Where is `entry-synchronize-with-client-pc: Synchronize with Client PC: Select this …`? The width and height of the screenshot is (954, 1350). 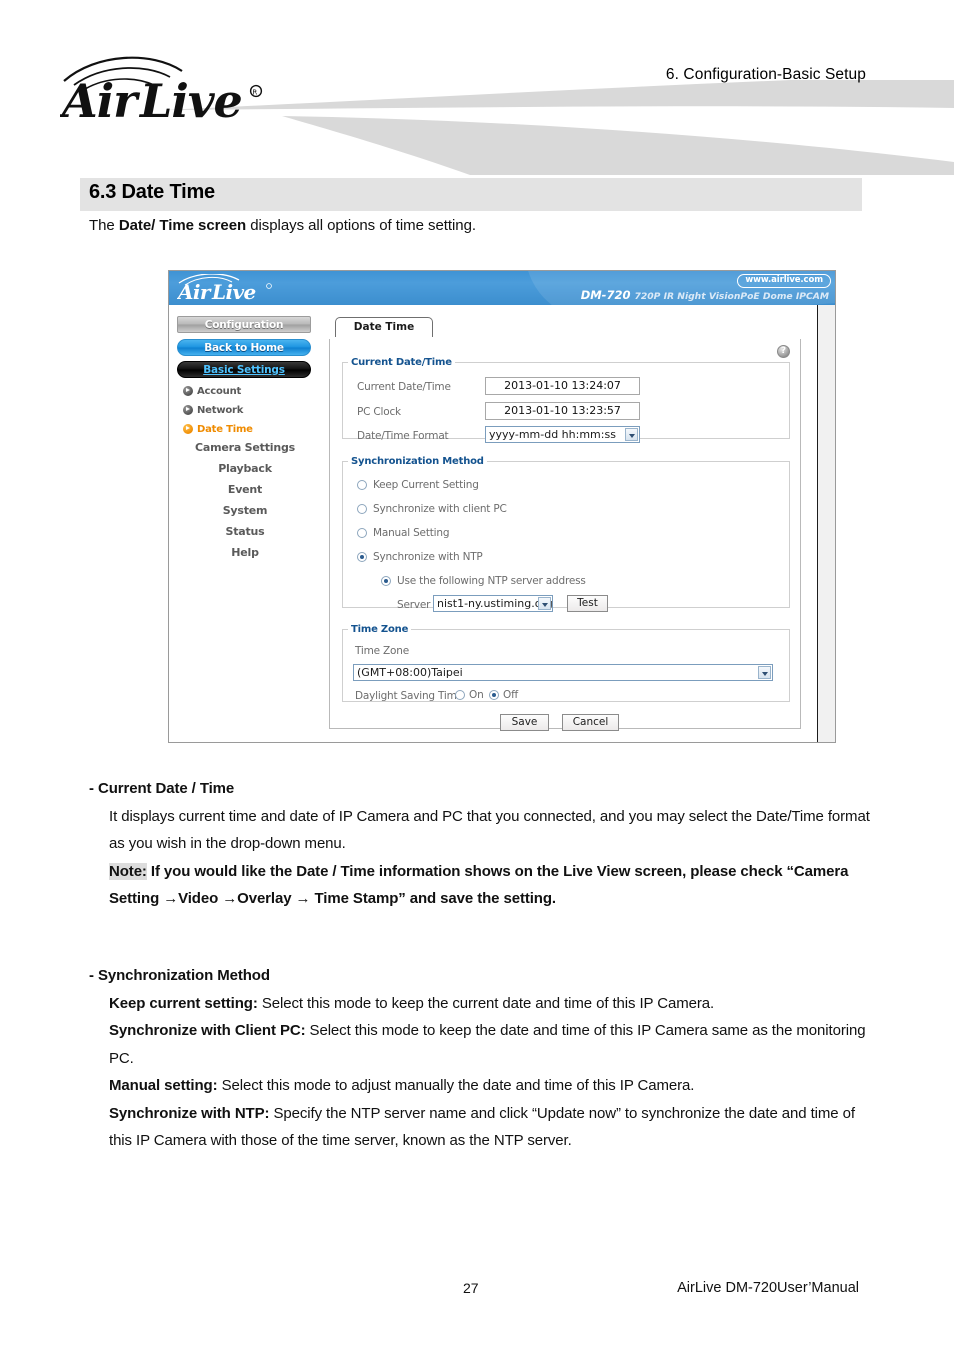
entry-synchronize-with-client-pc: Synchronize with Client PC: Select this … is located at coordinates (494, 1044).